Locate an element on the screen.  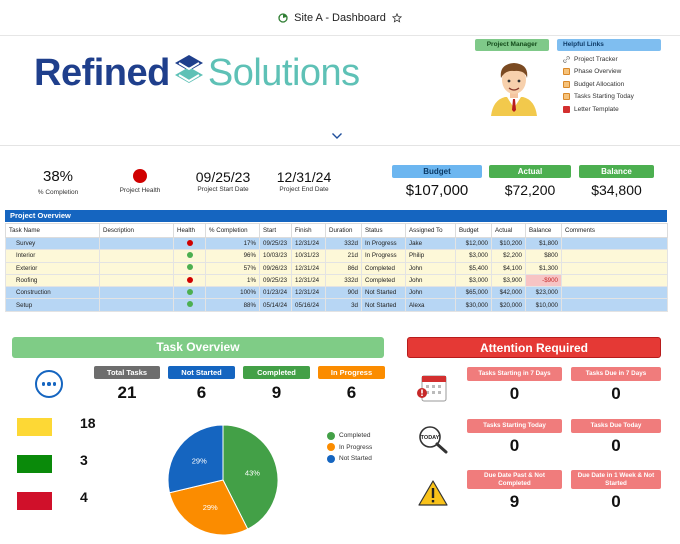
table-cell-task: Construction is located at coordinates (52, 293).